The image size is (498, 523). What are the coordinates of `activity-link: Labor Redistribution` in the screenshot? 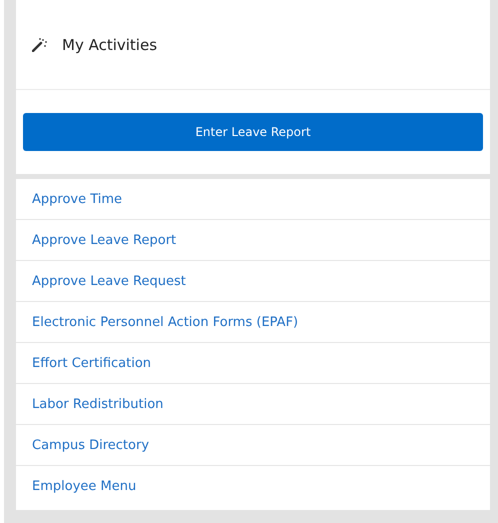 It's located at (98, 404).